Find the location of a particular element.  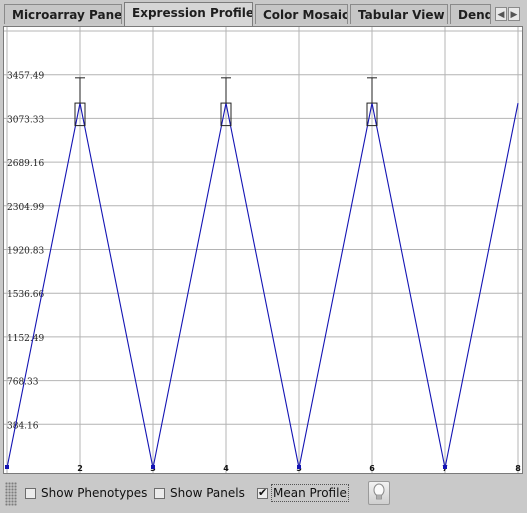

x-tick-label: 4 is located at coordinates (226, 468).